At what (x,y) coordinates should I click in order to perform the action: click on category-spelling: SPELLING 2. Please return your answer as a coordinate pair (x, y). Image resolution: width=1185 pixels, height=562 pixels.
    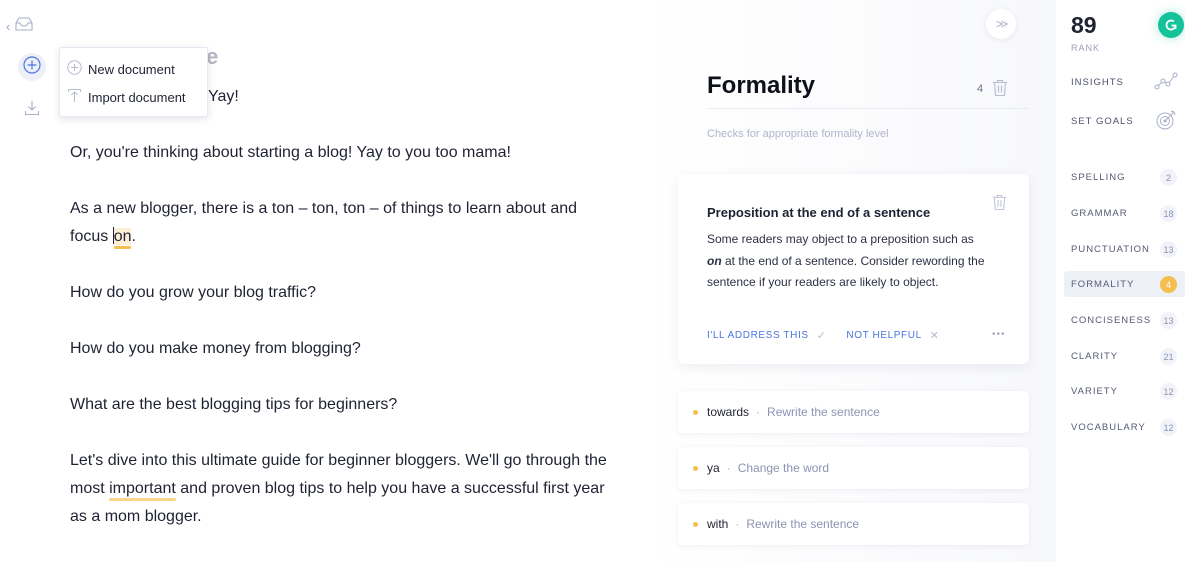
    Looking at the image, I should click on (1124, 177).